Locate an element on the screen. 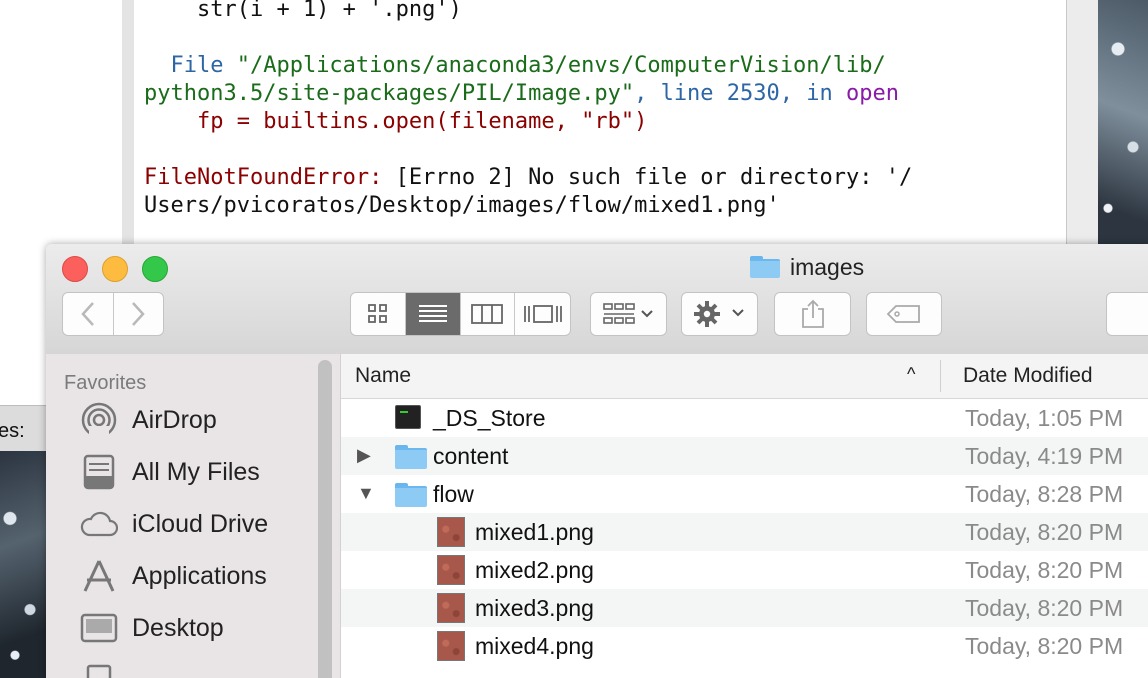  column-header-date-modified: Date Modified is located at coordinates (1028, 376).